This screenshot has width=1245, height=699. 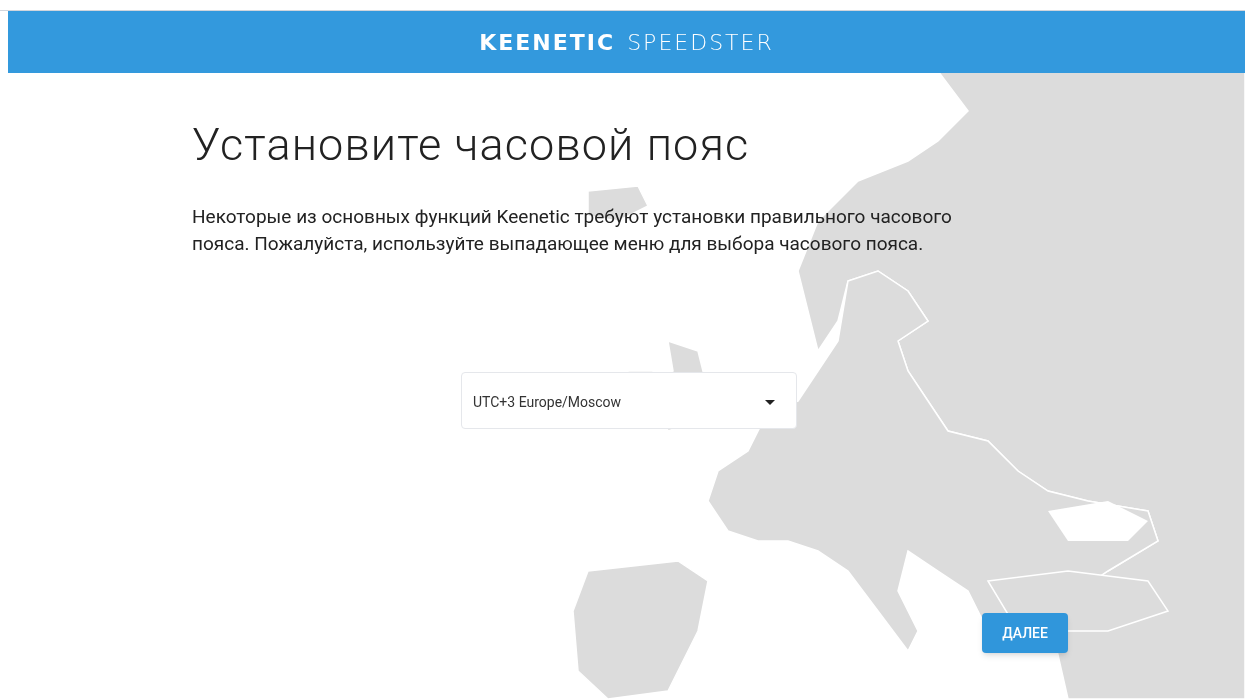 I want to click on timezone-dropdown: UTC+3 Europe/Moscow, so click(x=629, y=400).